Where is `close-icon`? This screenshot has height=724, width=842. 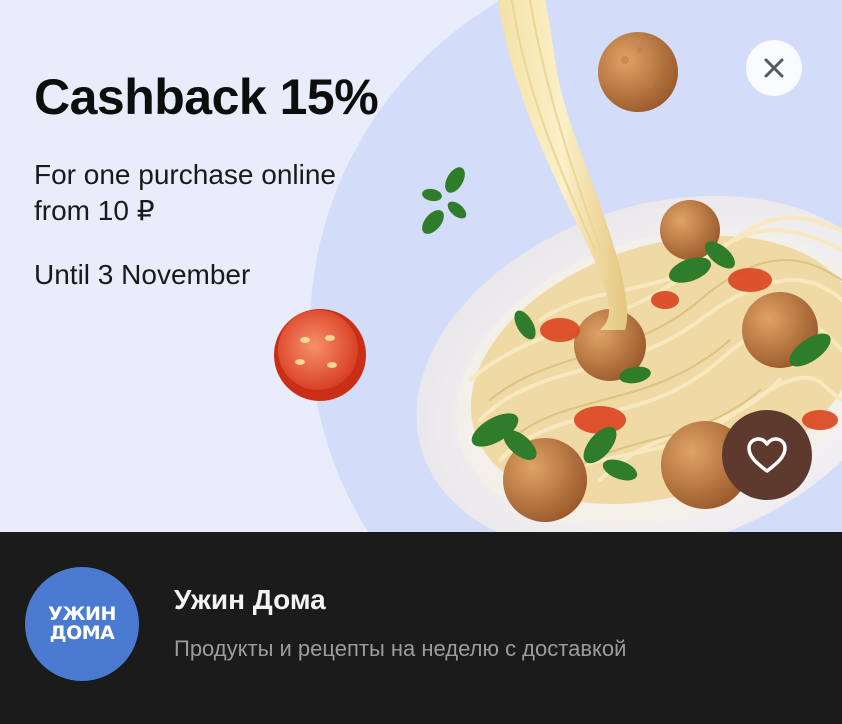 close-icon is located at coordinates (774, 68).